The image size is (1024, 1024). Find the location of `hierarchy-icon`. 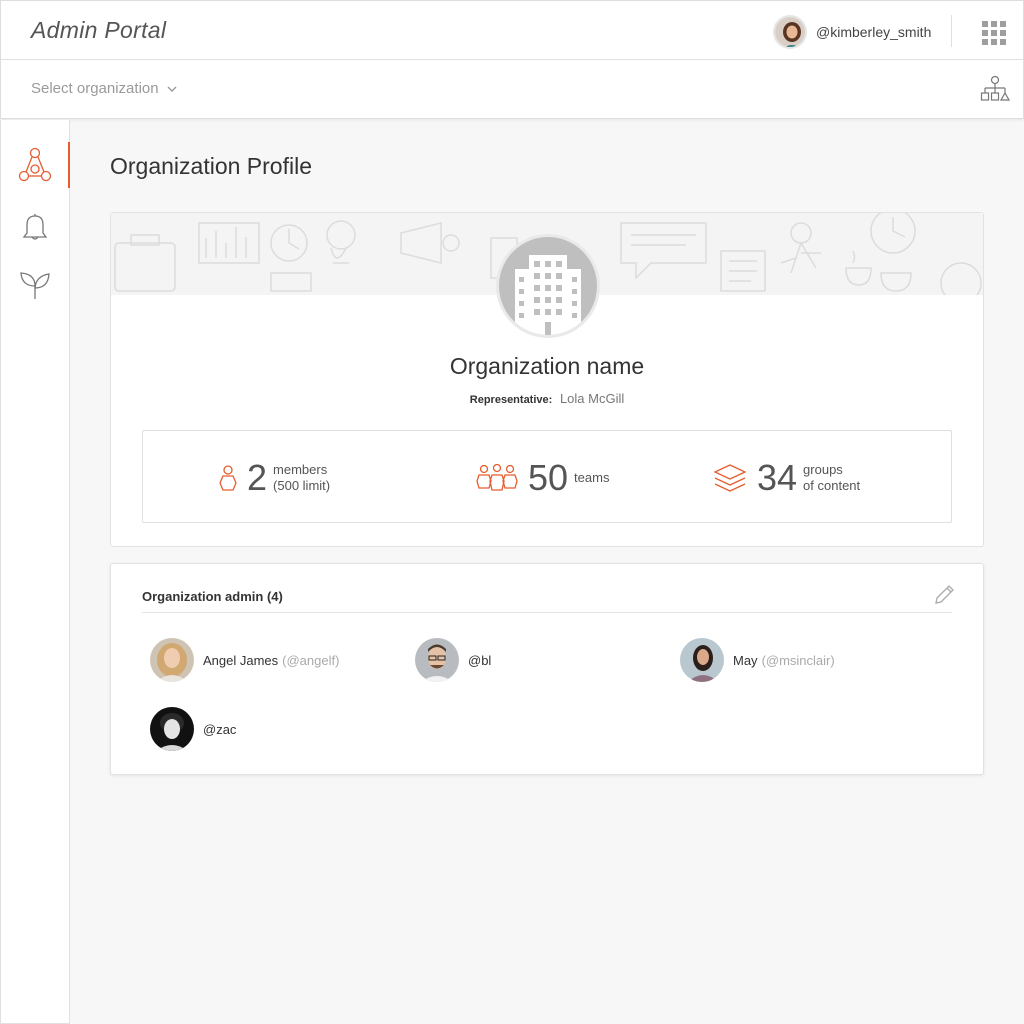

hierarchy-icon is located at coordinates (995, 89).